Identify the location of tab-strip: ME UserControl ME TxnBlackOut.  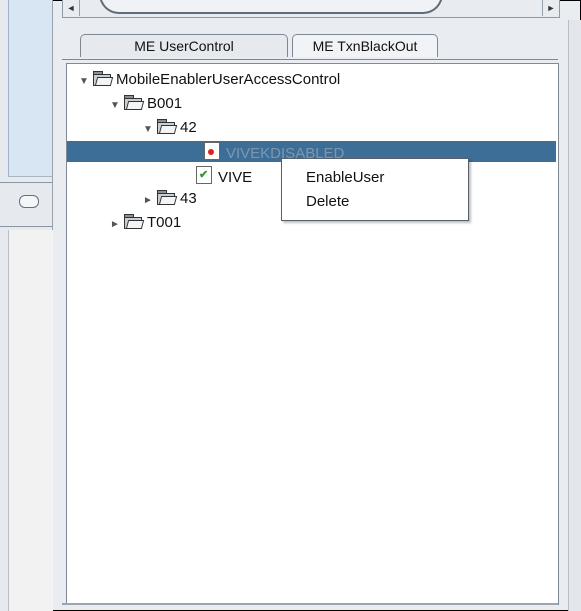
(310, 44).